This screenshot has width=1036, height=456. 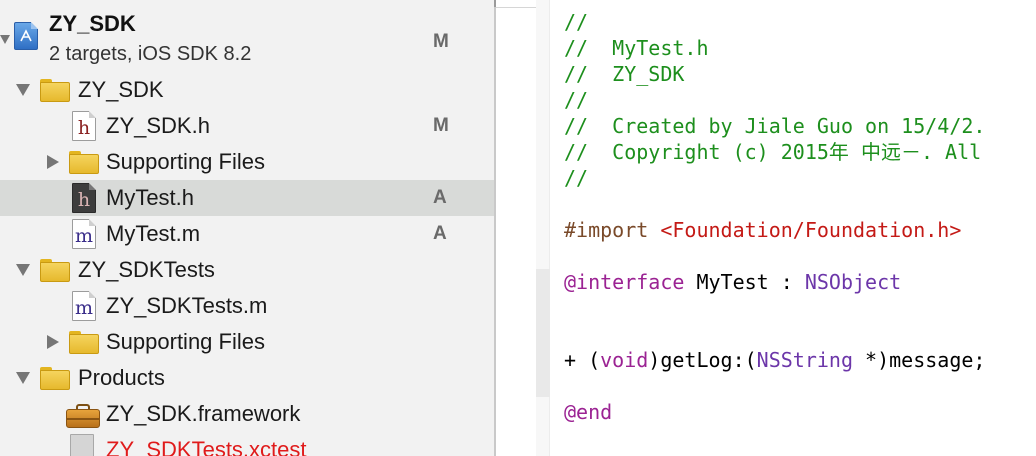 What do you see at coordinates (543, 333) in the screenshot?
I see `gutter-focus-highlight` at bounding box center [543, 333].